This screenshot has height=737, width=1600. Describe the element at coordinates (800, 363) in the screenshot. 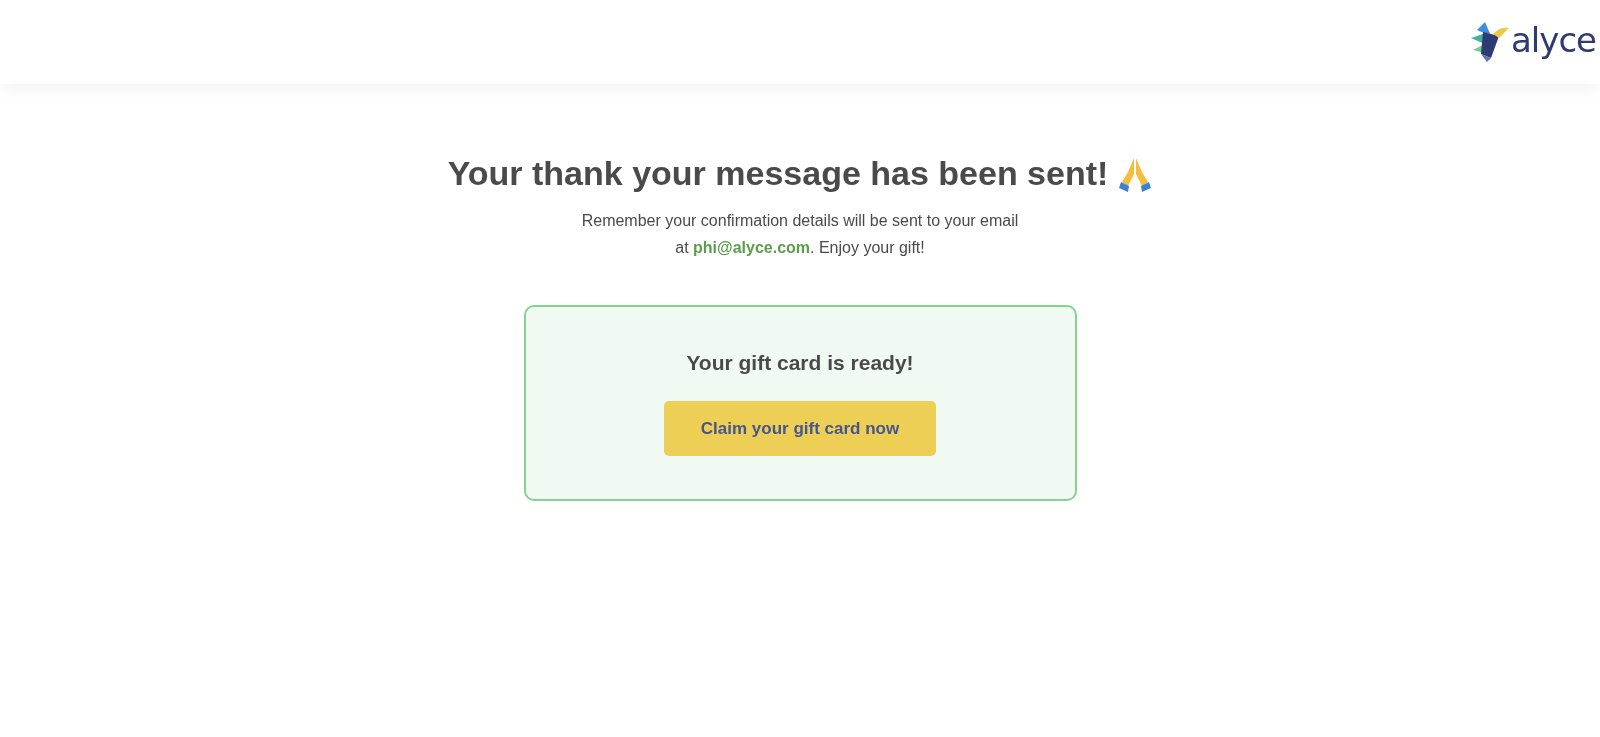

I see `gift-card-title: Your gift card is ready!` at that location.